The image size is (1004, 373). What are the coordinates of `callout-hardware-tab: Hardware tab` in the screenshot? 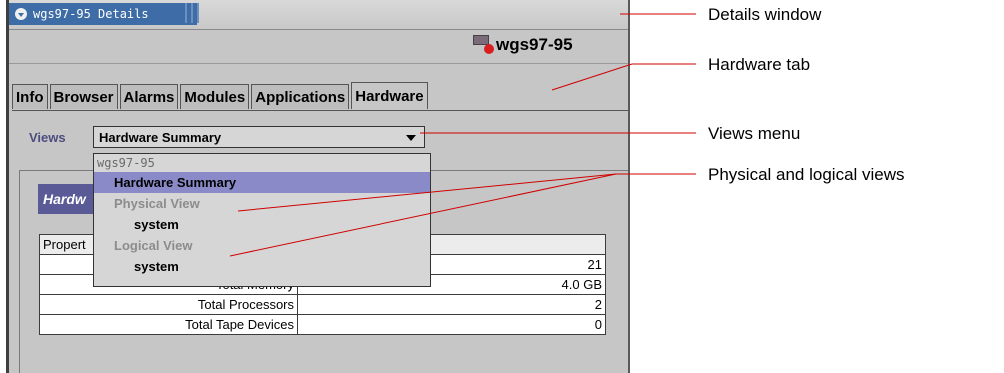 It's located at (759, 64).